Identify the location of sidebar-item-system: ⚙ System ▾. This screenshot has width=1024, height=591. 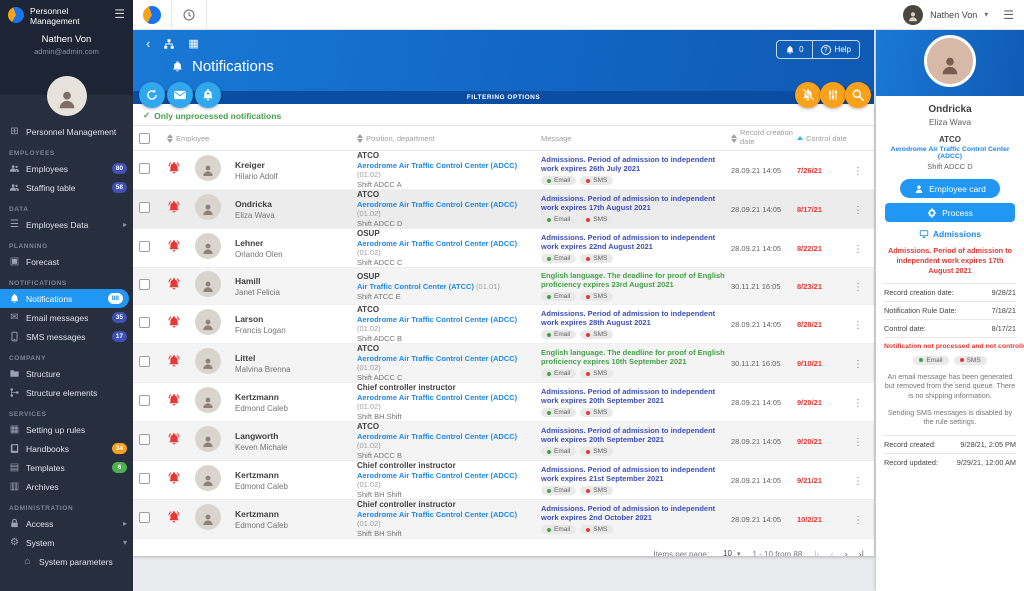
(66, 542).